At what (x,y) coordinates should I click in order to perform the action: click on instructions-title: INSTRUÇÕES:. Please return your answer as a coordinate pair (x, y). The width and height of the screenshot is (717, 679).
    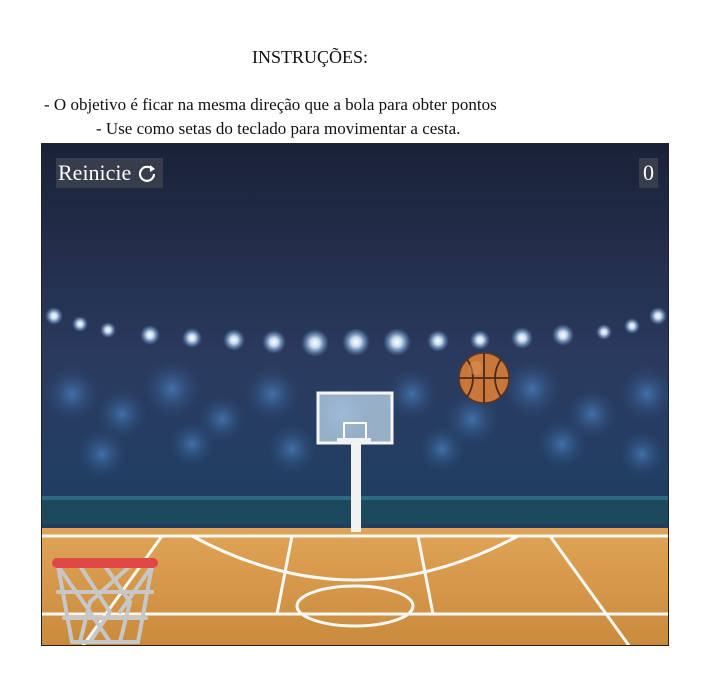
    Looking at the image, I should click on (309, 57).